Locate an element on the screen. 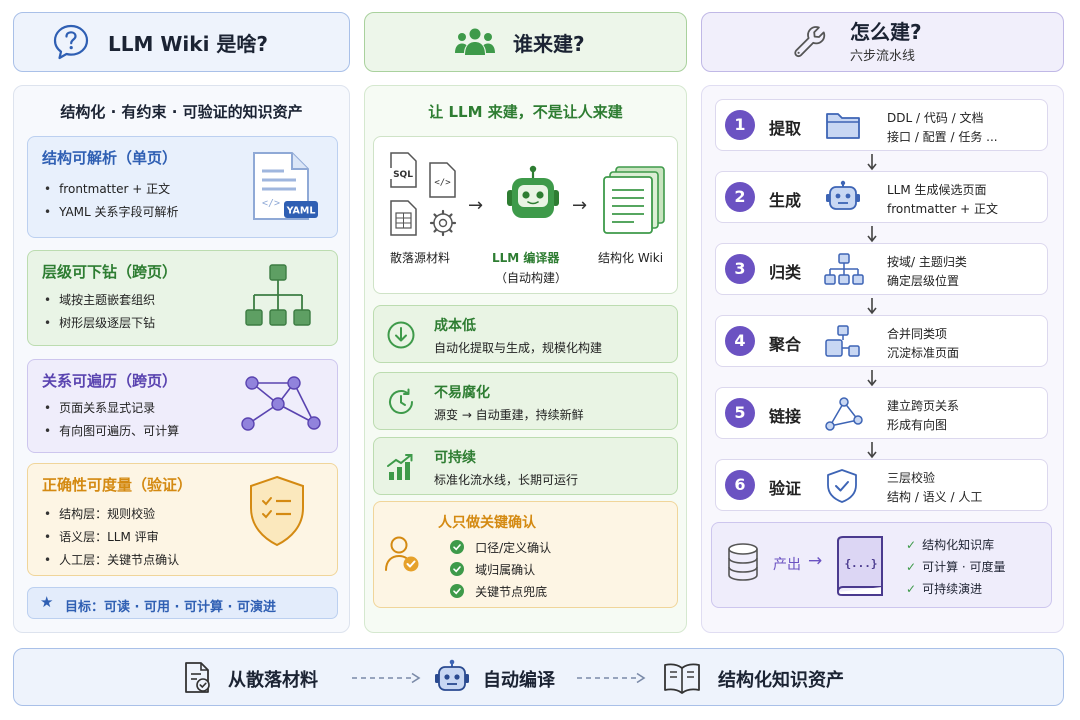  growth-chart-icon is located at coordinates (400, 467).